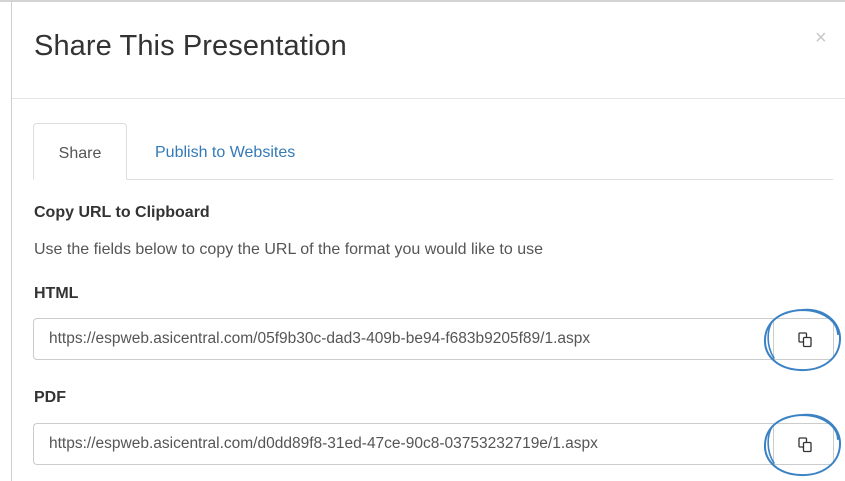  I want to click on html-url-input, so click(403, 339).